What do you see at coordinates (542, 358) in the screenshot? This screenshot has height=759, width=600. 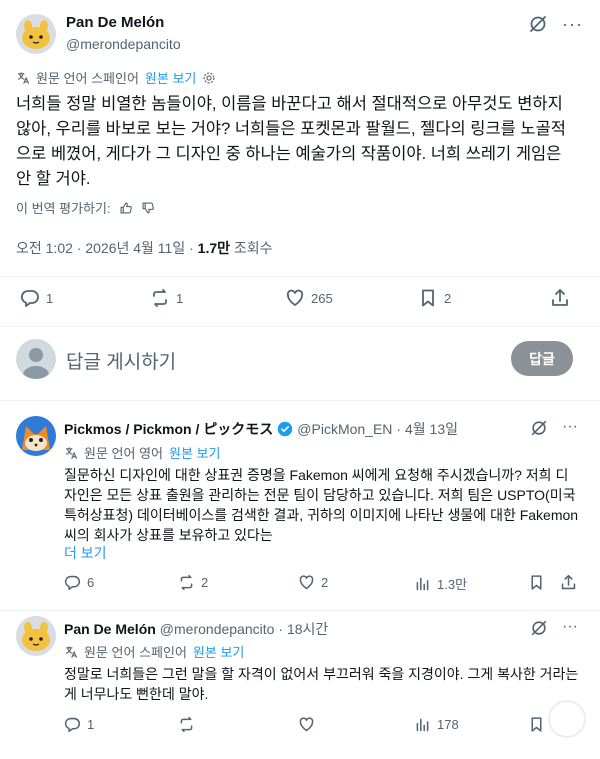 I see `reply-submit-button: 답글` at bounding box center [542, 358].